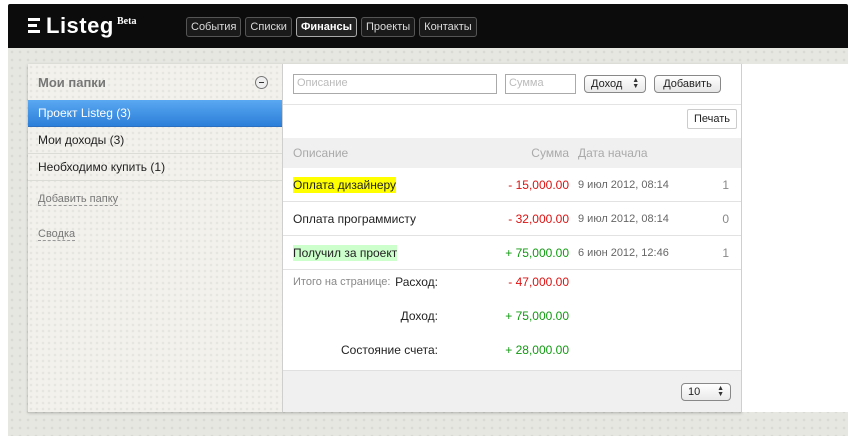 The image size is (856, 442). I want to click on expense-total-row: Итого на странице: Расход: - 47,000.00, so click(512, 282).